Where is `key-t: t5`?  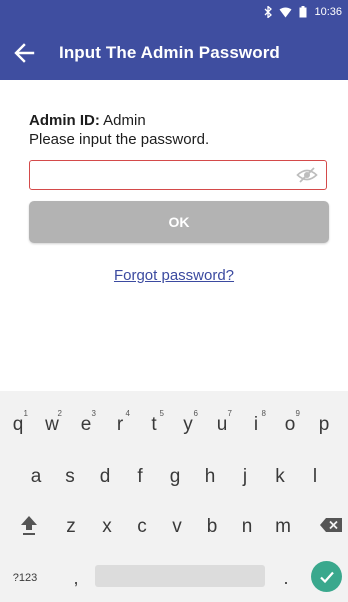 key-t: t5 is located at coordinates (154, 423).